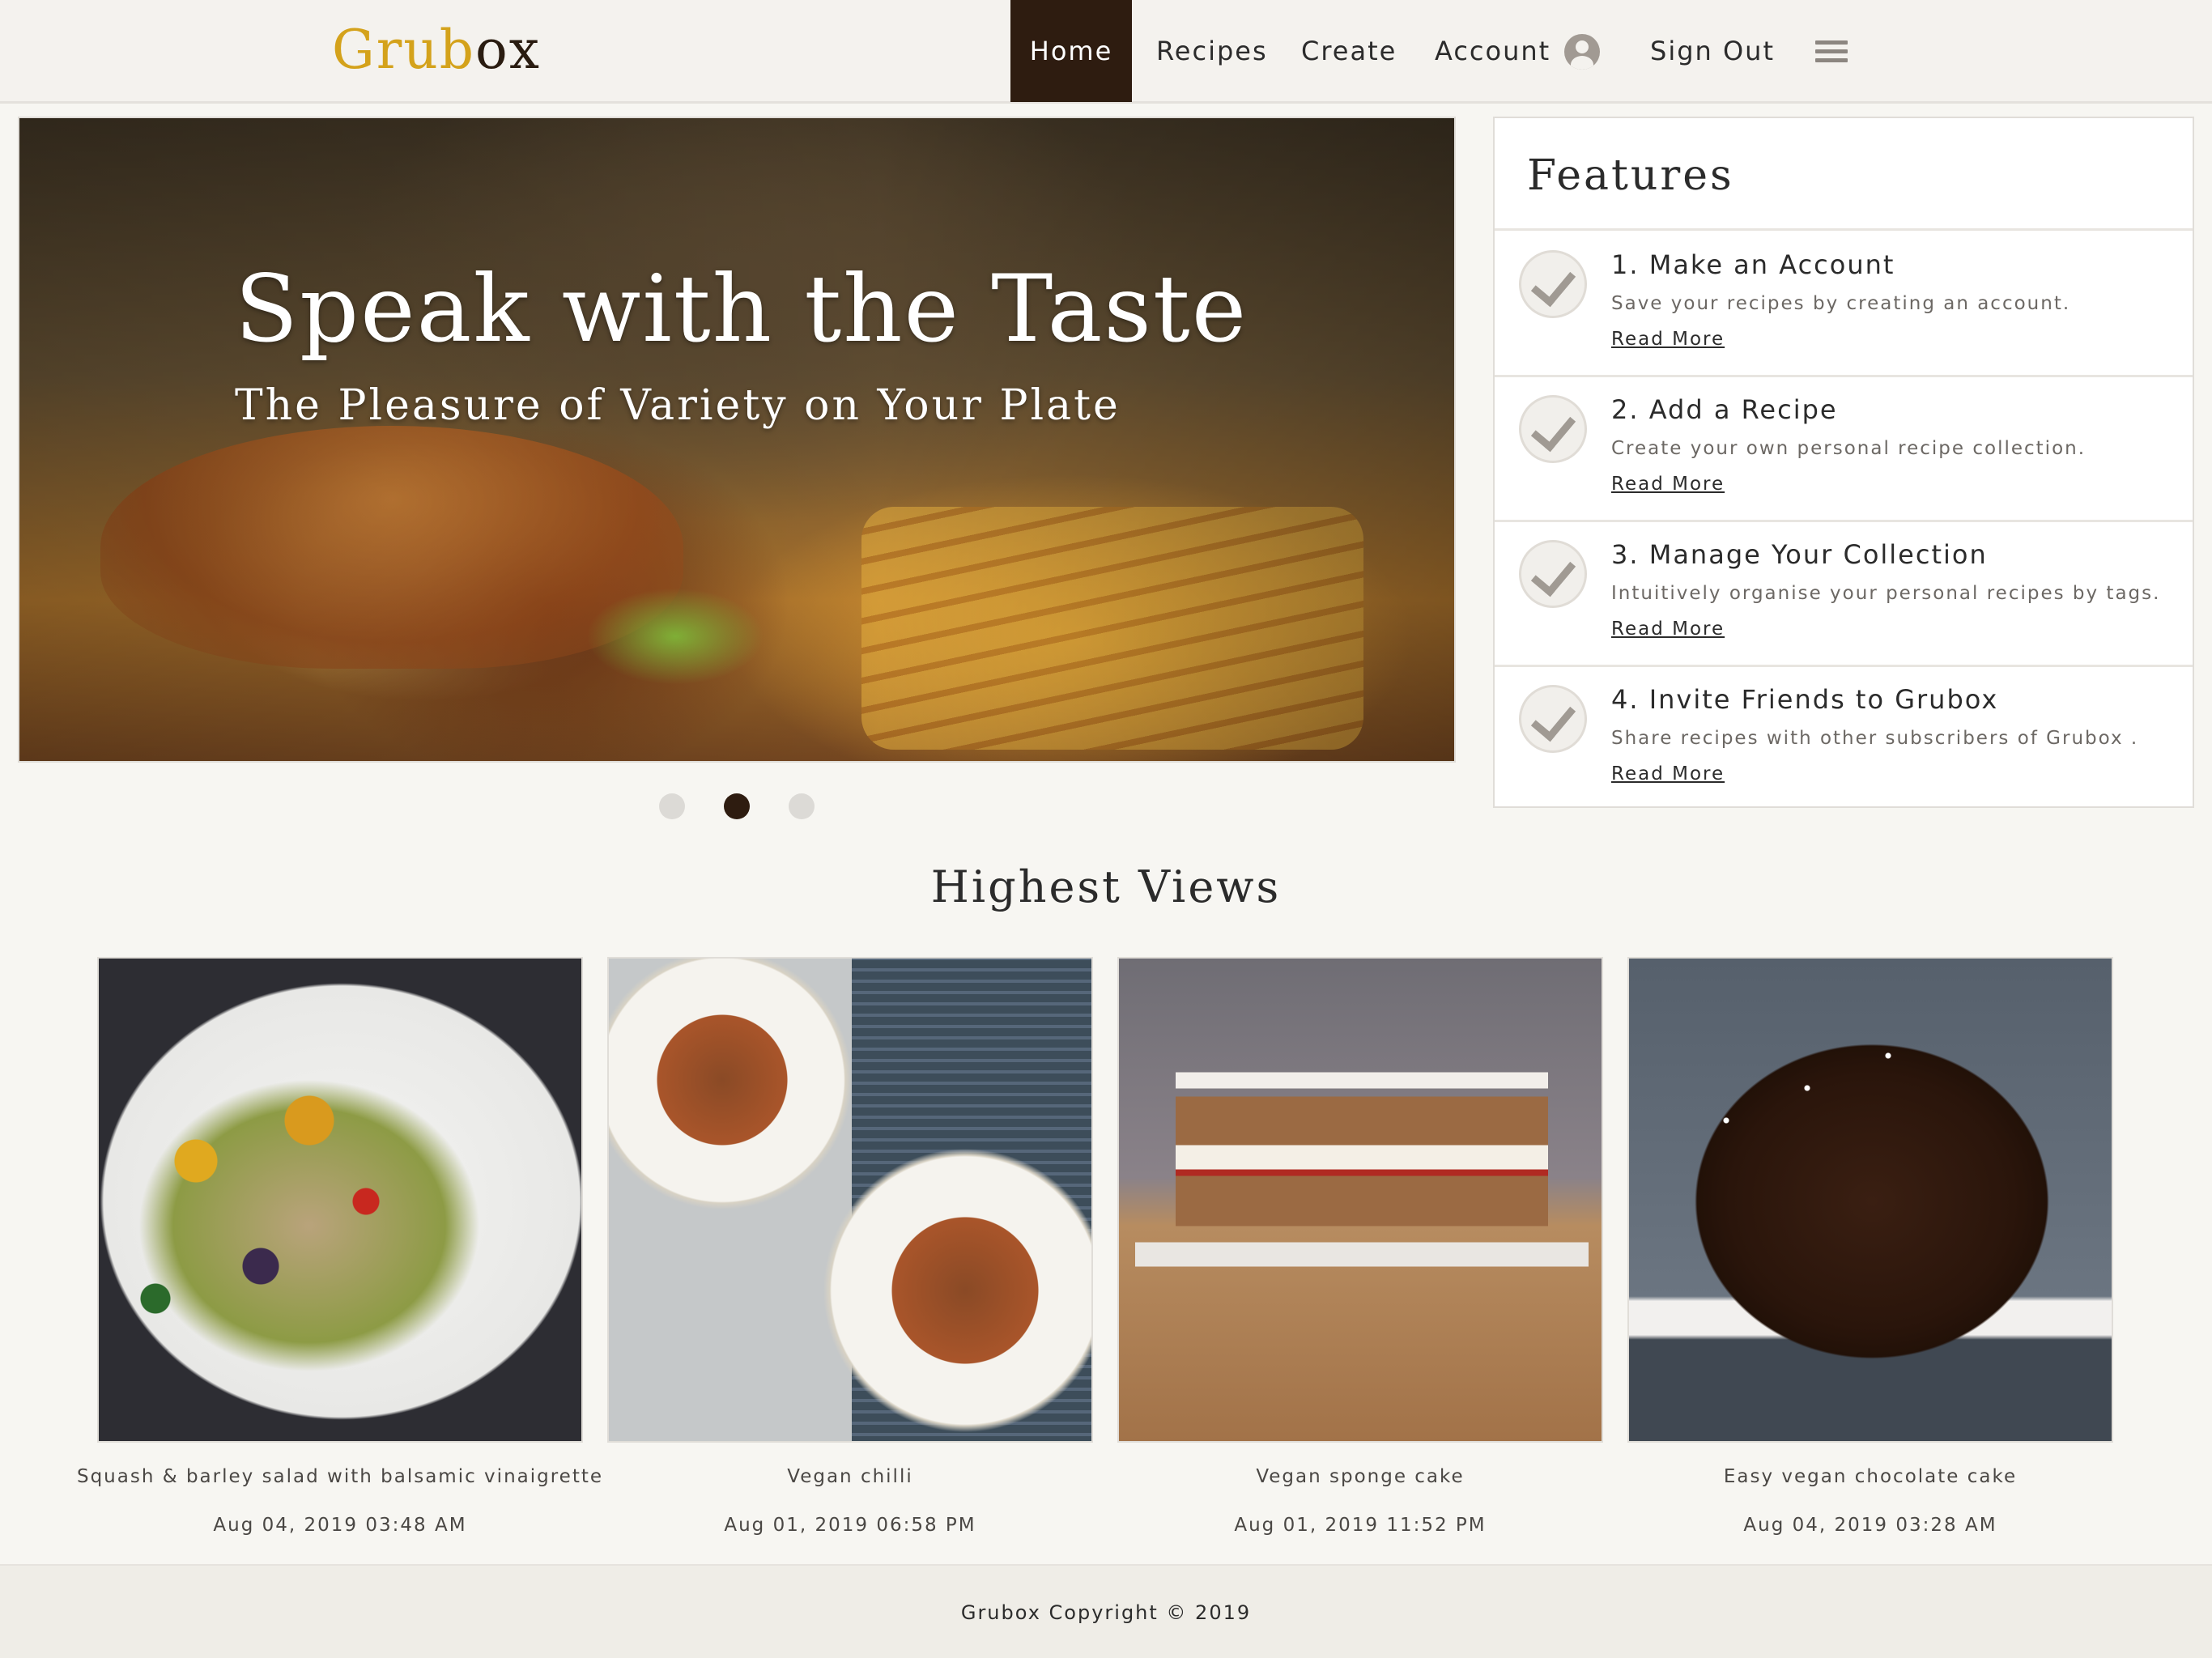 This screenshot has width=2212, height=1658. Describe the element at coordinates (1582, 46) in the screenshot. I see `user-icon-head` at that location.